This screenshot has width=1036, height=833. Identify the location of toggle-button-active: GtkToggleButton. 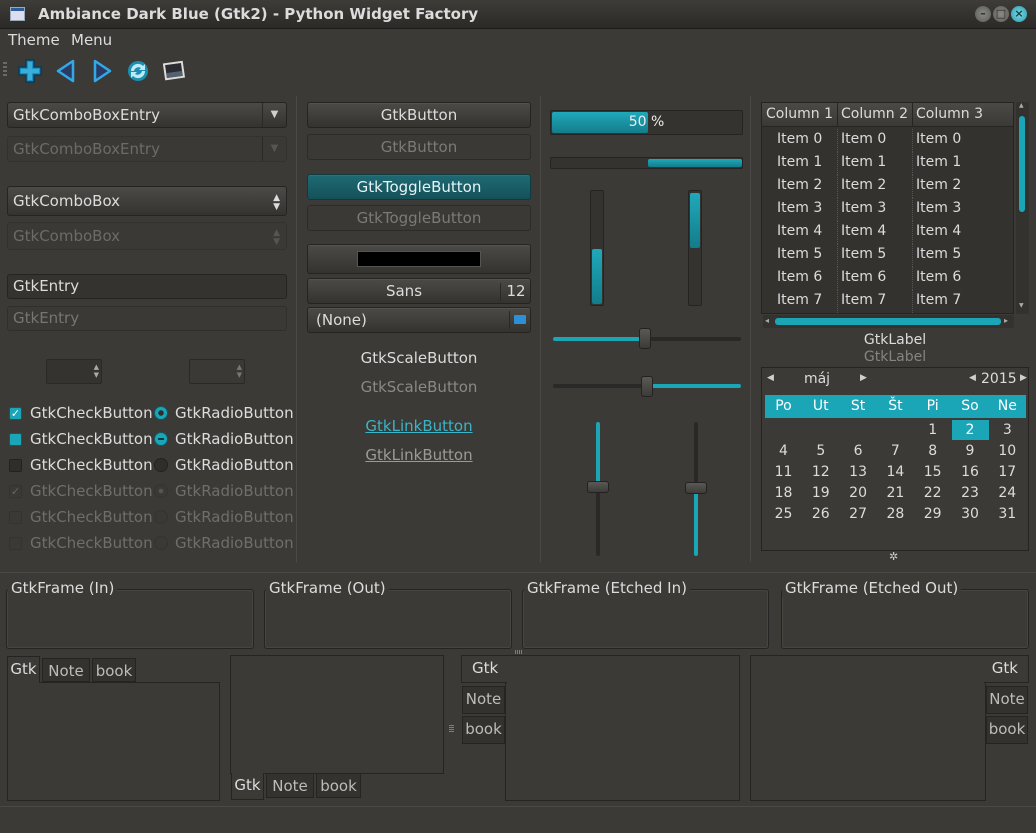
(419, 187).